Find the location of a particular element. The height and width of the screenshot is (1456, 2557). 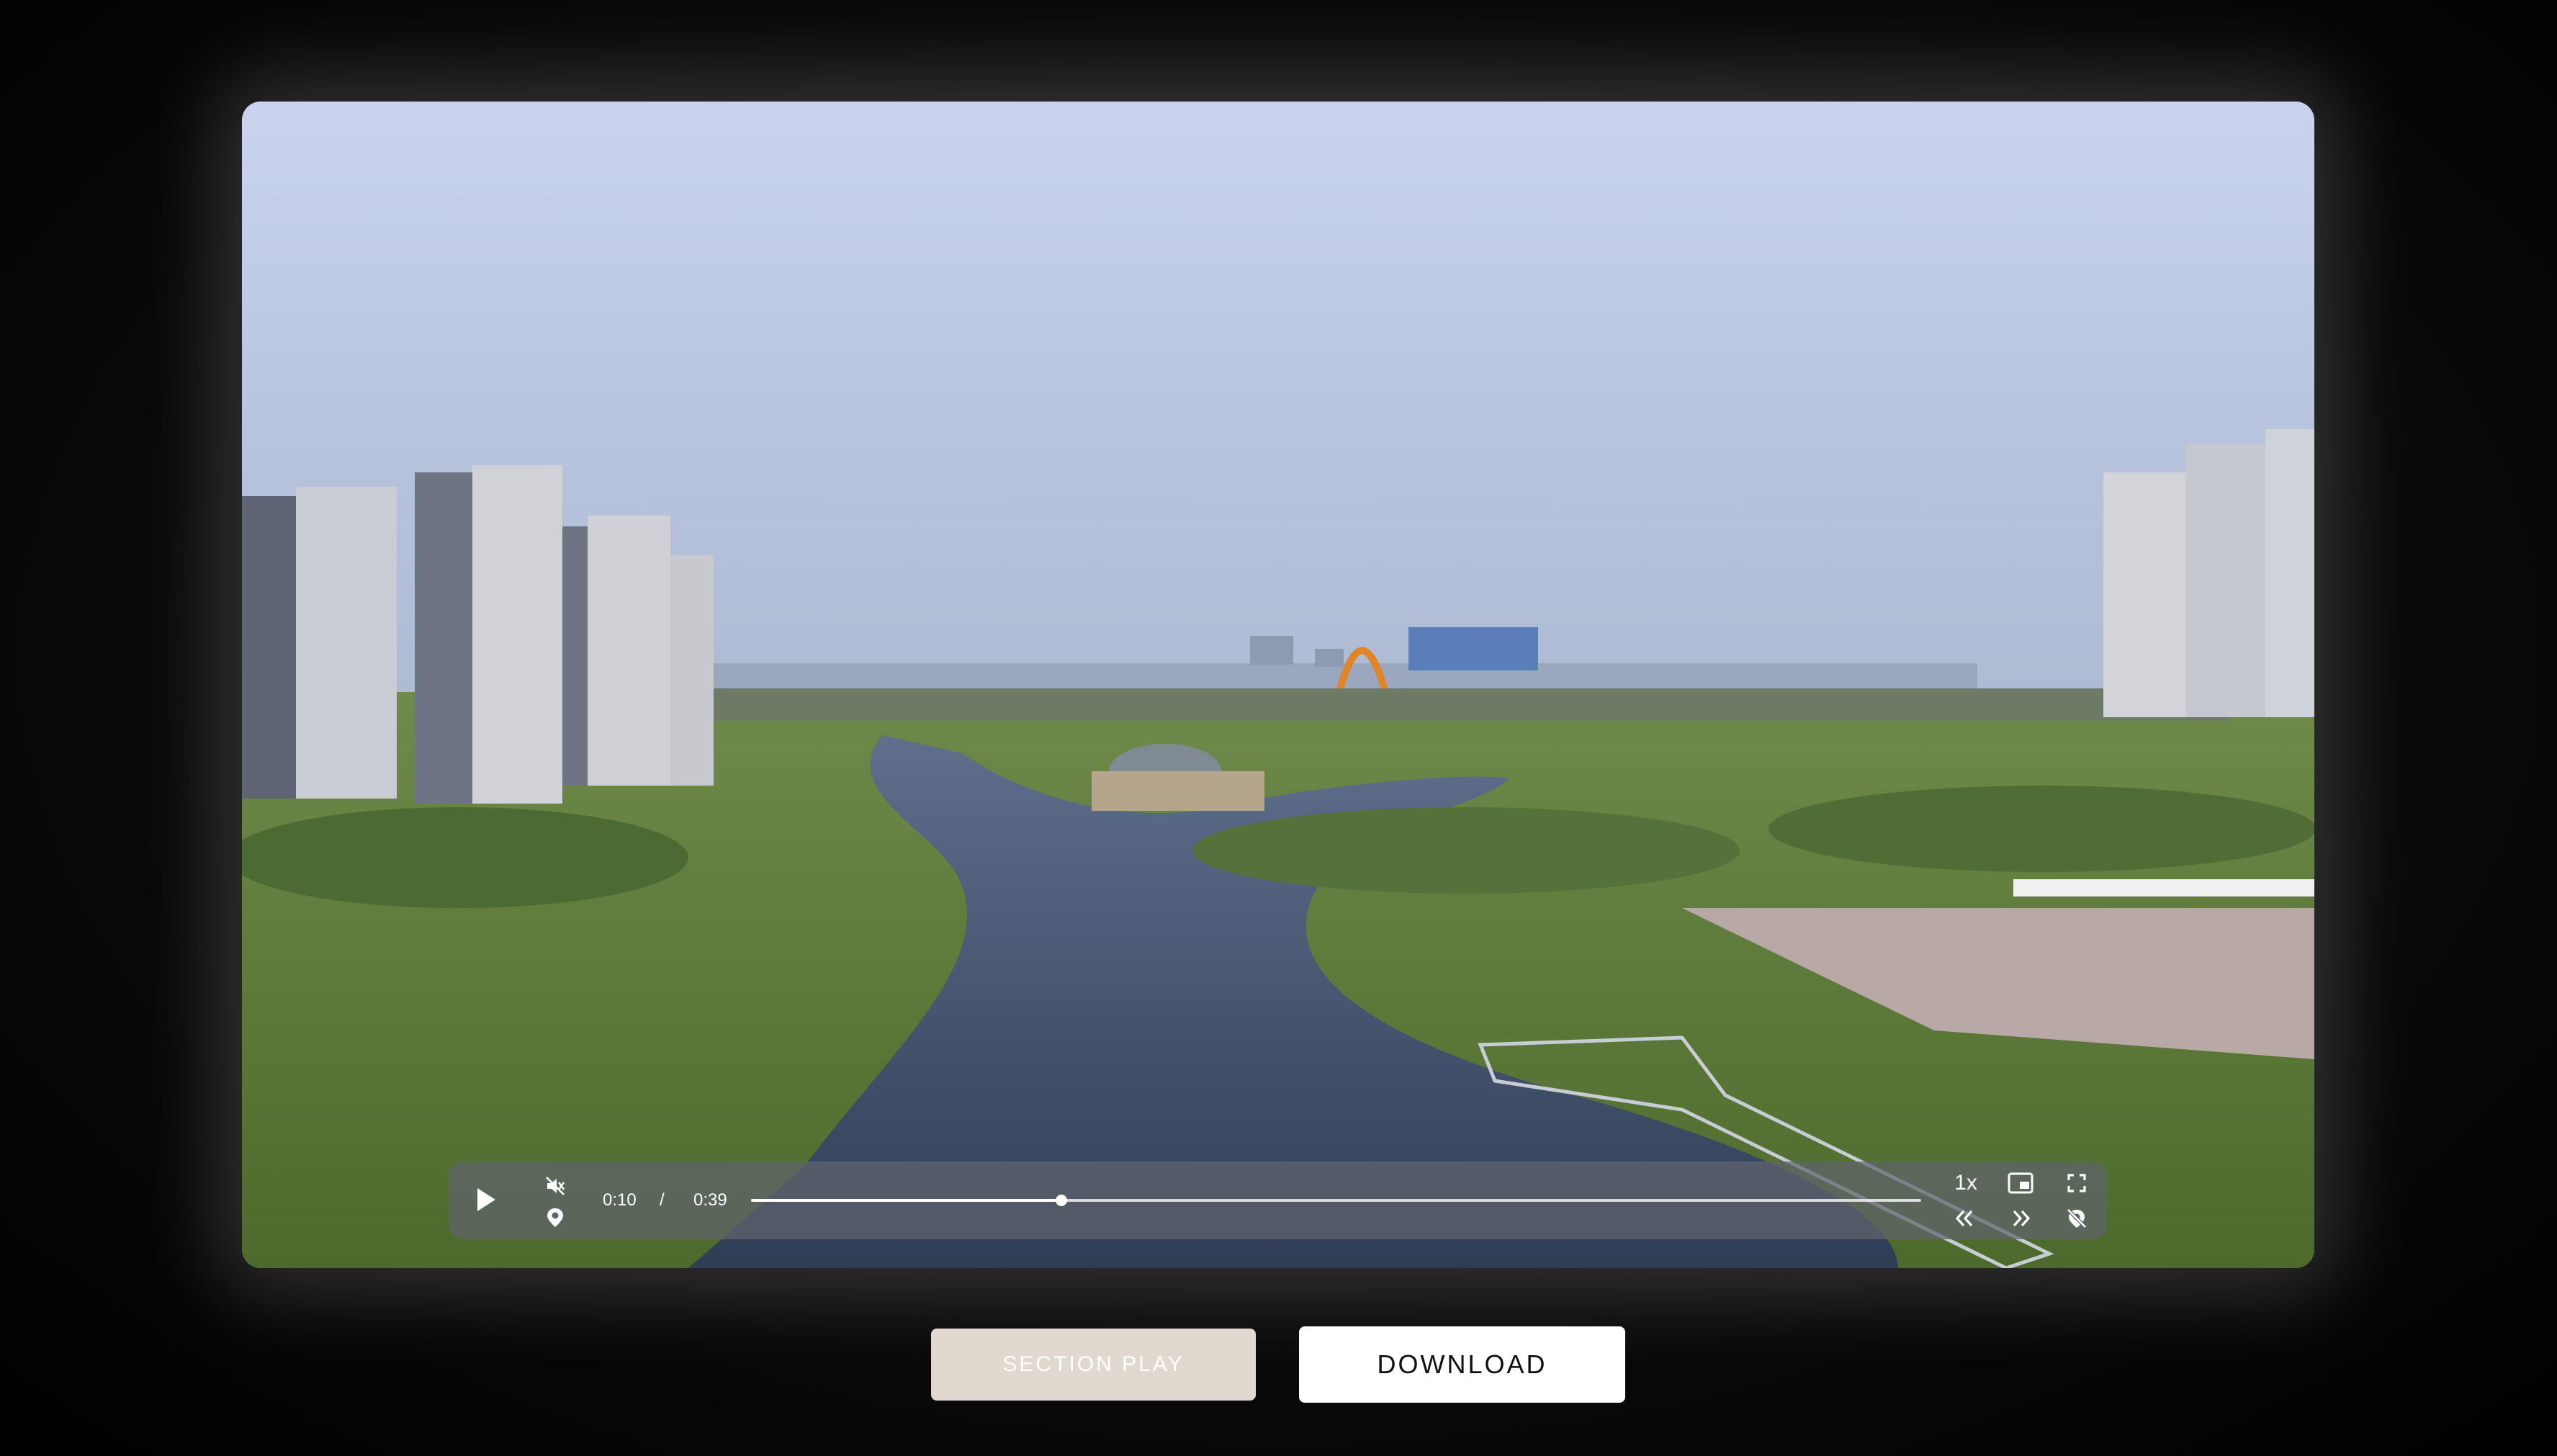

volume-muted-icon is located at coordinates (555, 1186).